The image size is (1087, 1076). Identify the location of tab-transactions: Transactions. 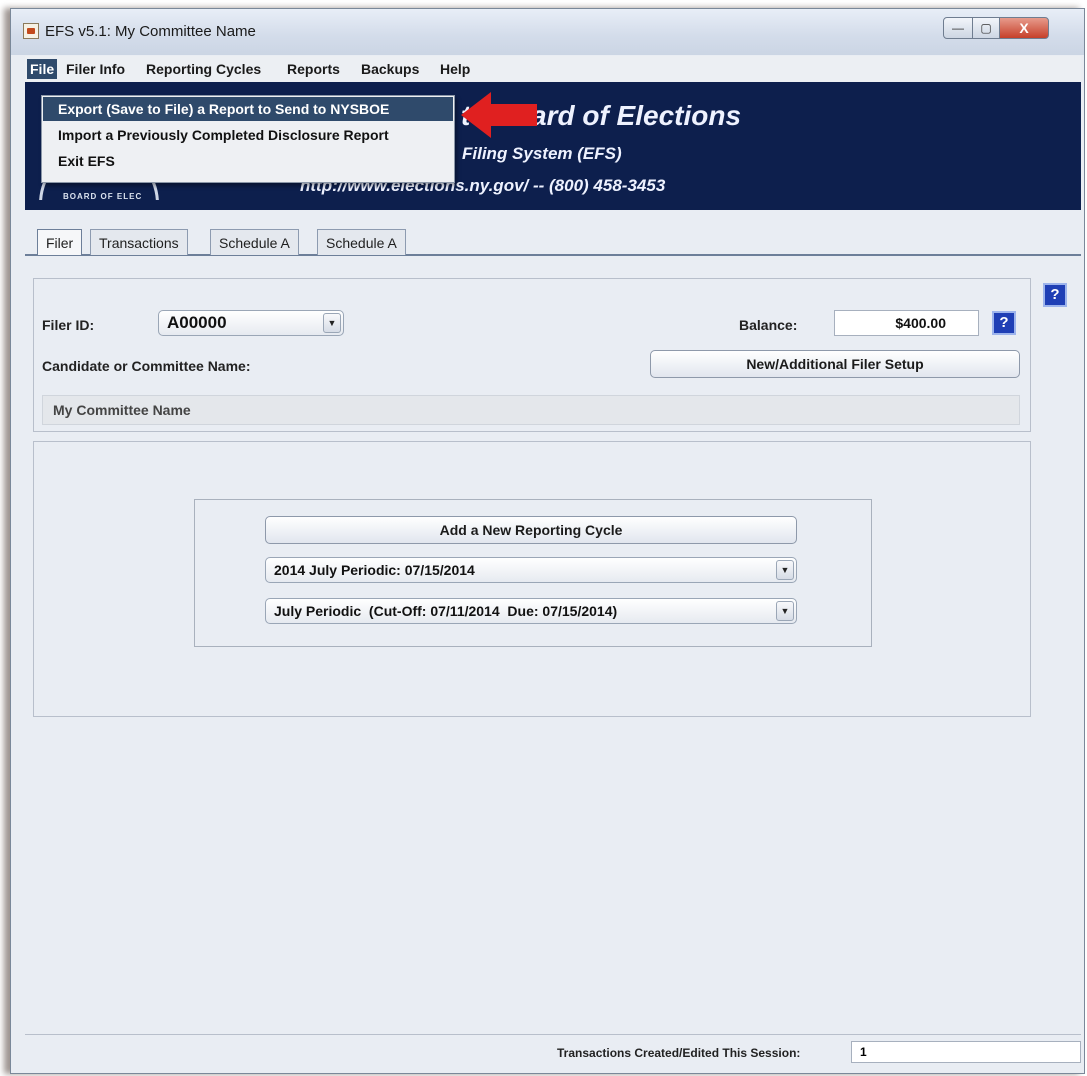
(139, 242).